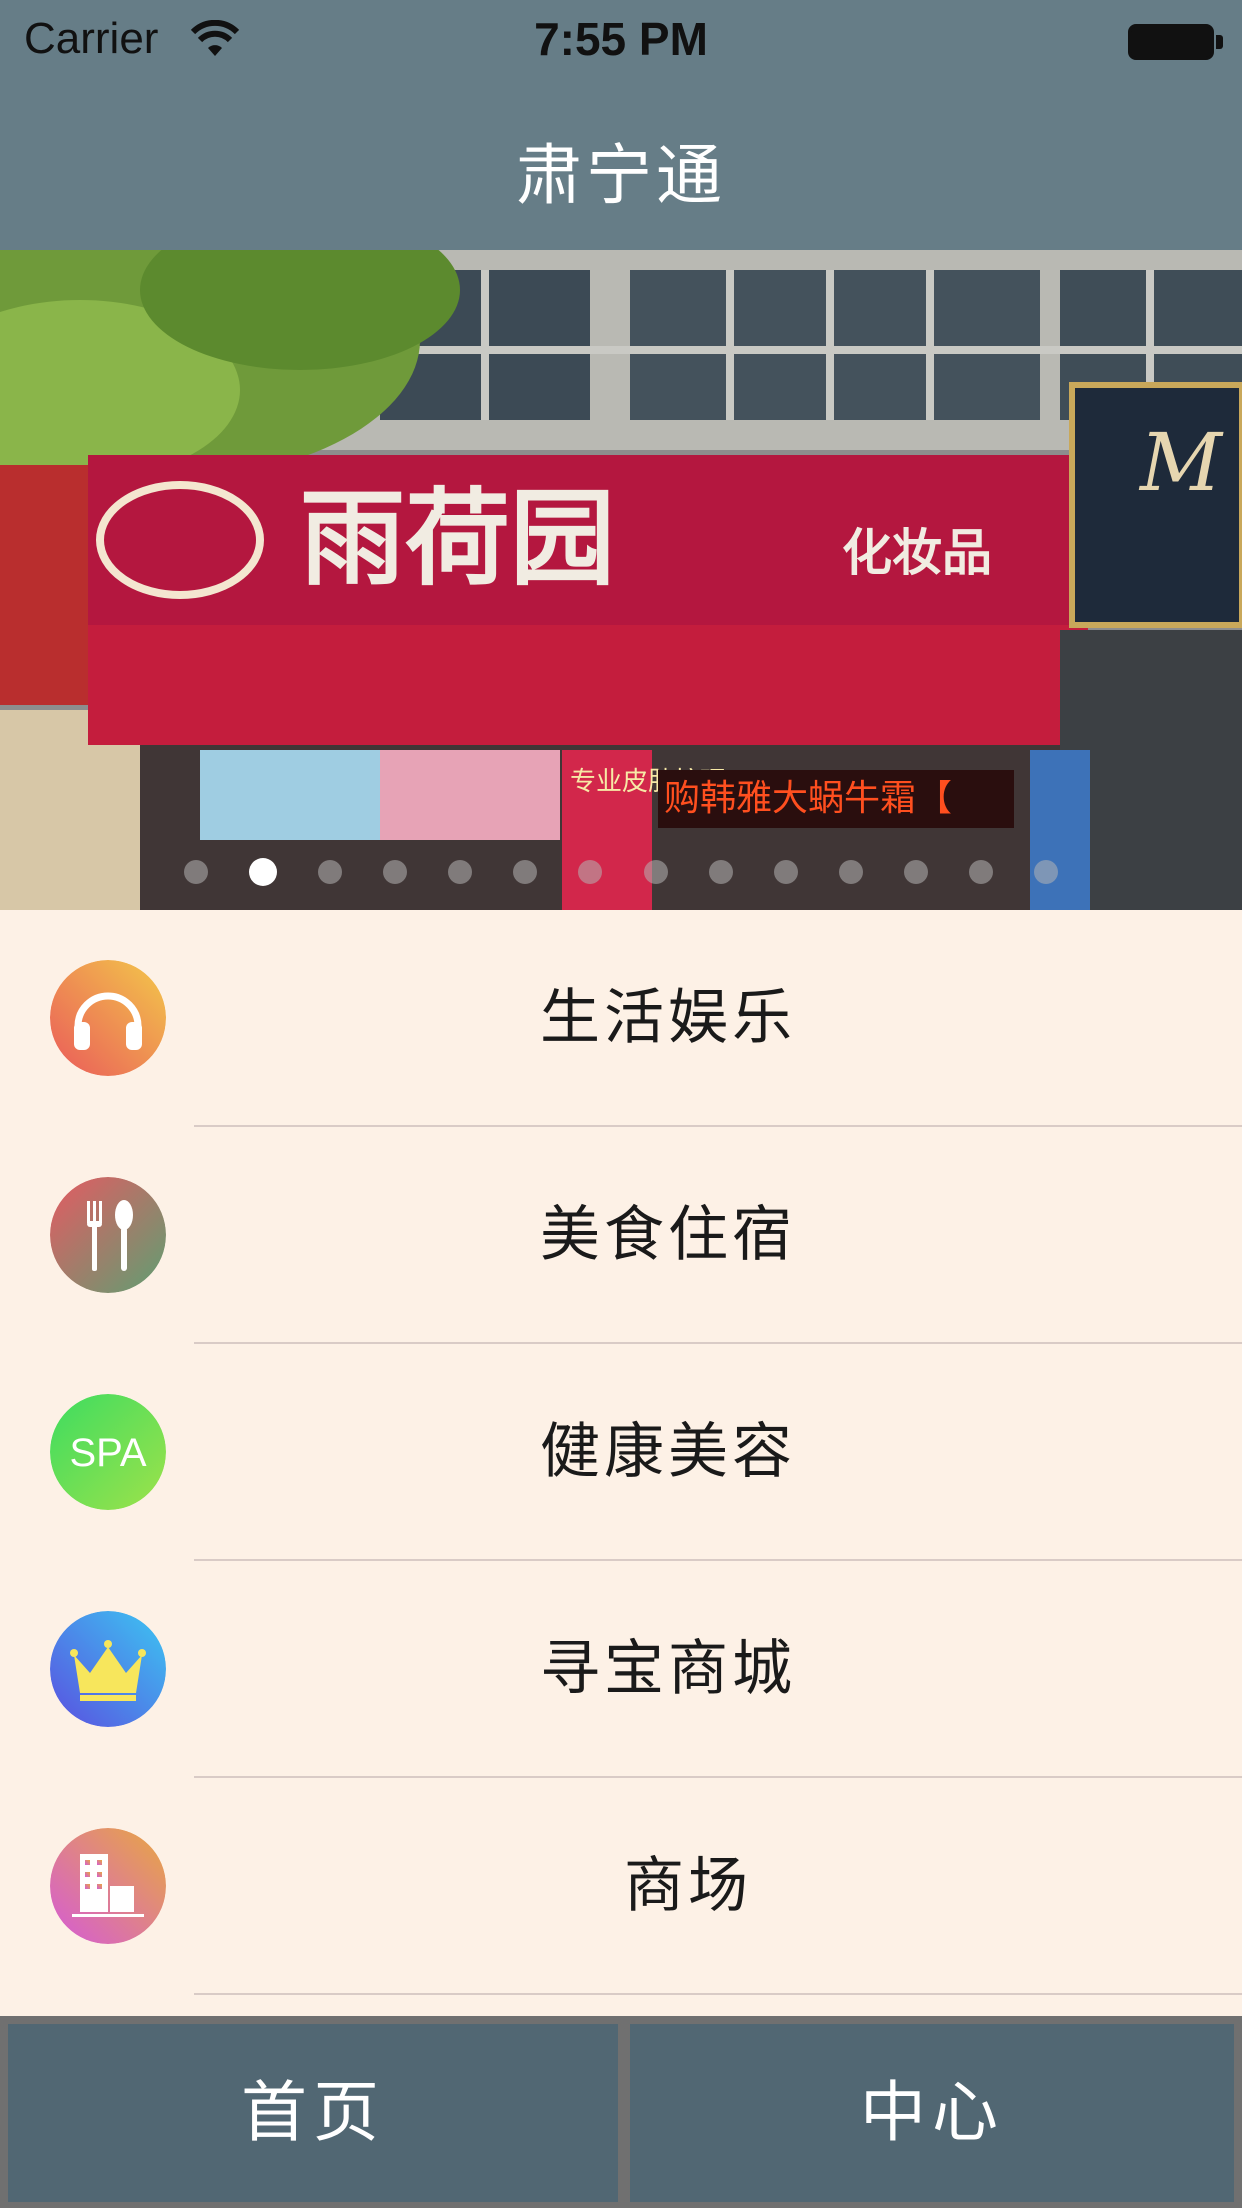 The height and width of the screenshot is (2208, 1242). What do you see at coordinates (108, 1669) in the screenshot?
I see `crown-icon` at bounding box center [108, 1669].